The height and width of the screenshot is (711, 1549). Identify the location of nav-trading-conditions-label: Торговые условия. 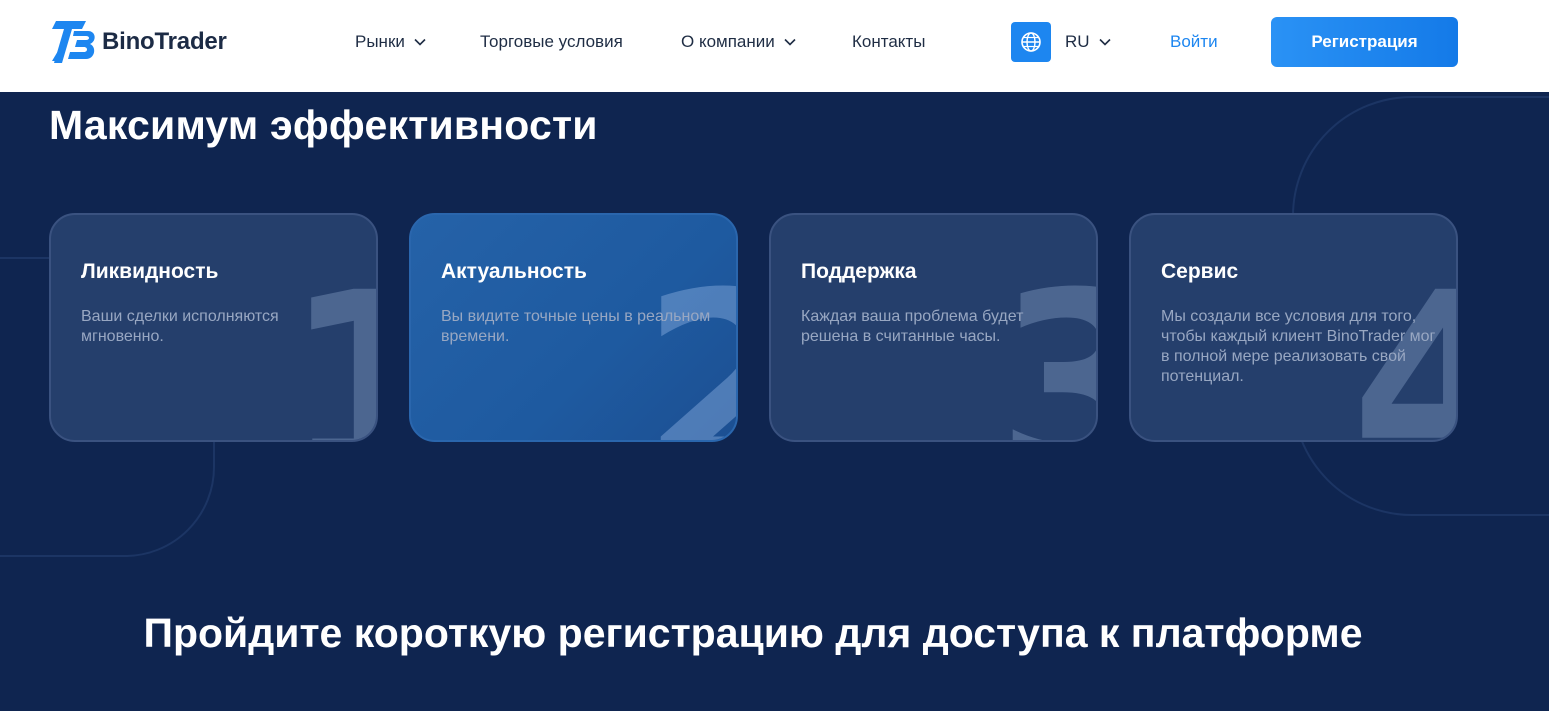
(551, 41).